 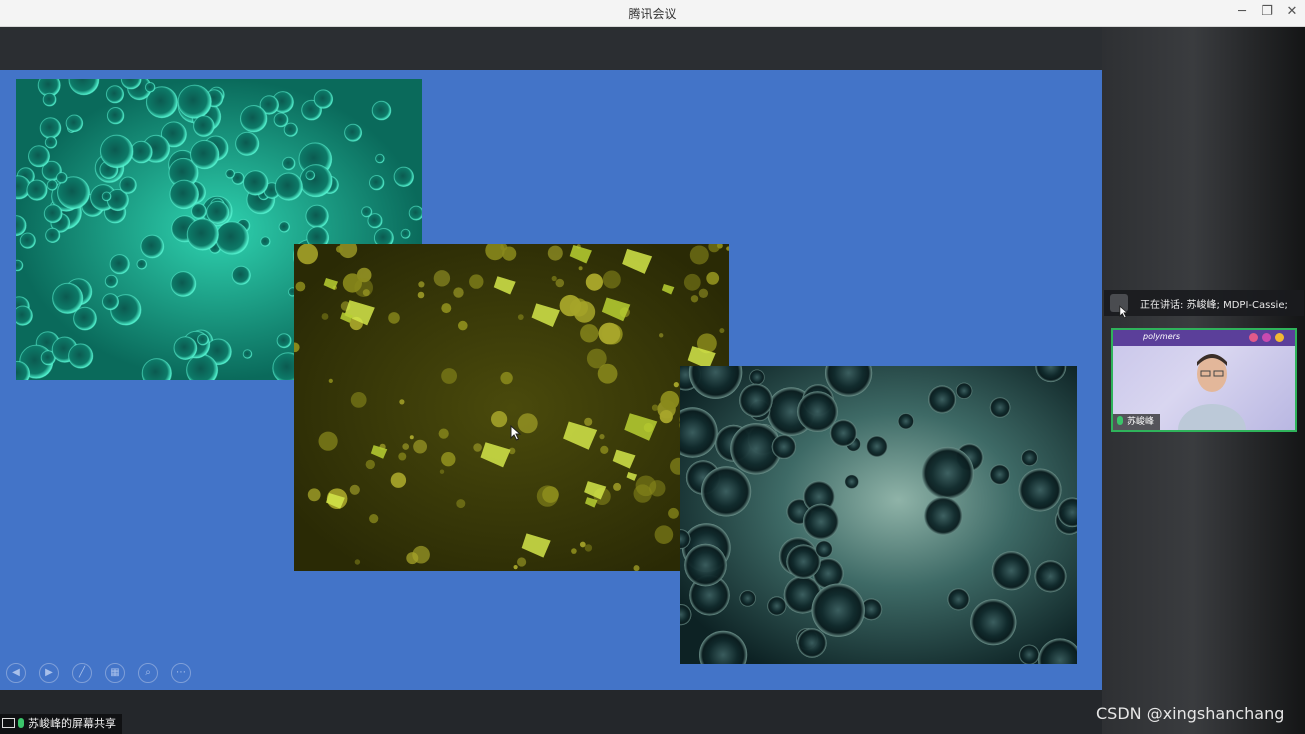 What do you see at coordinates (511, 407) in the screenshot?
I see `yellow-microscopy-image` at bounding box center [511, 407].